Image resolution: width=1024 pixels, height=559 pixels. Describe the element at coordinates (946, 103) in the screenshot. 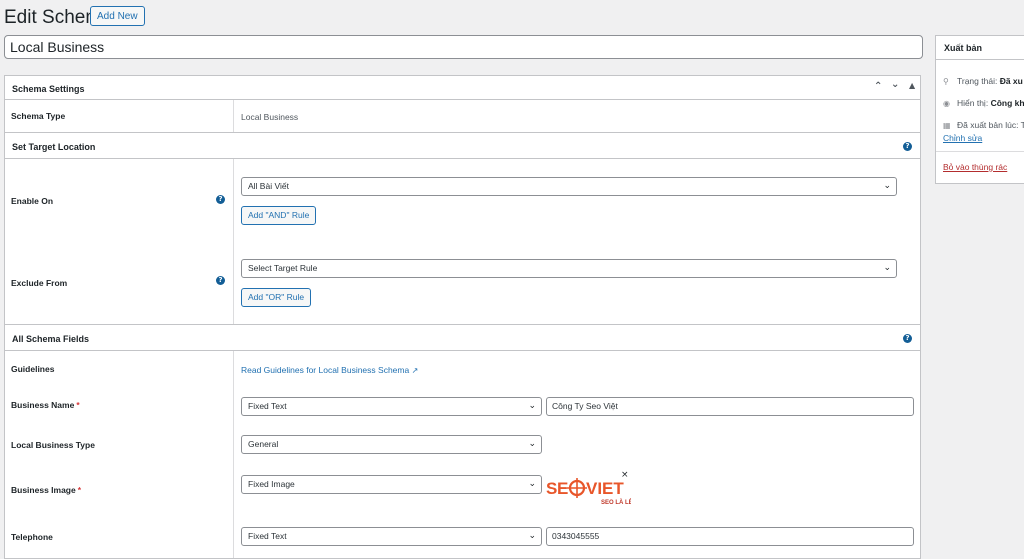

I see `eye-icon: ◉` at that location.